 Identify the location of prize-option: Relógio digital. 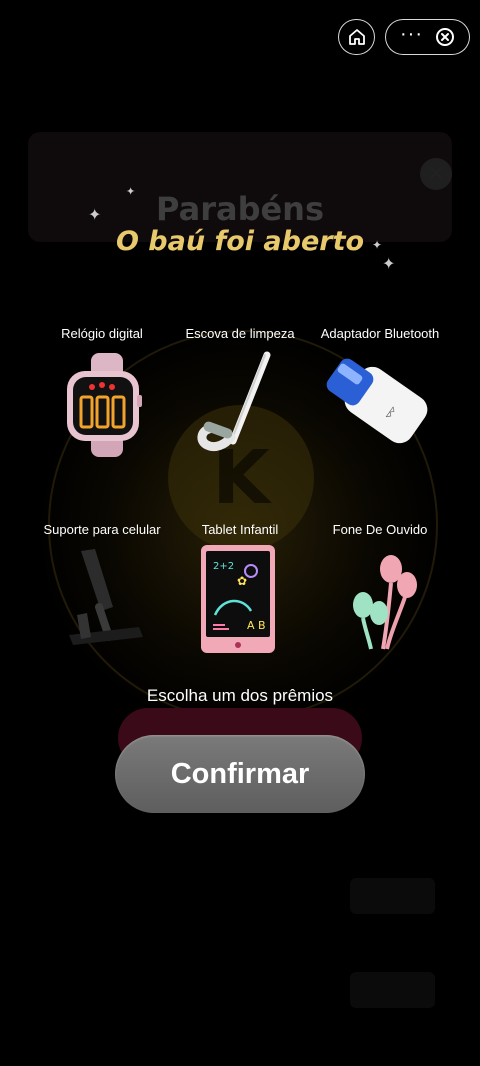
(102, 392).